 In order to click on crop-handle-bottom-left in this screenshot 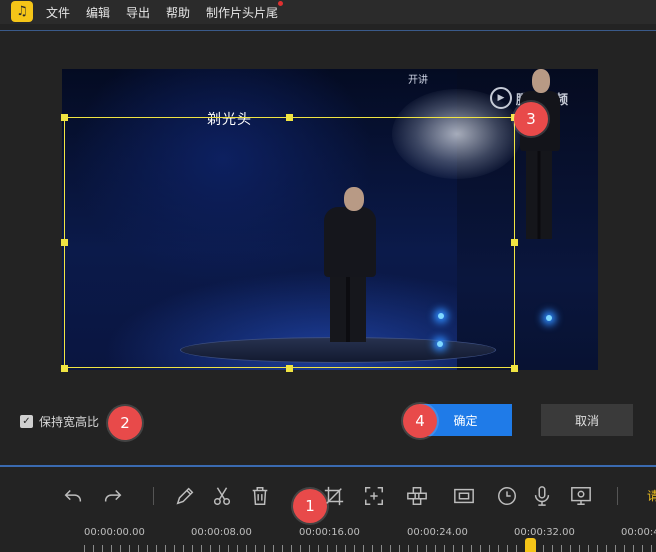, I will do `click(64, 368)`.